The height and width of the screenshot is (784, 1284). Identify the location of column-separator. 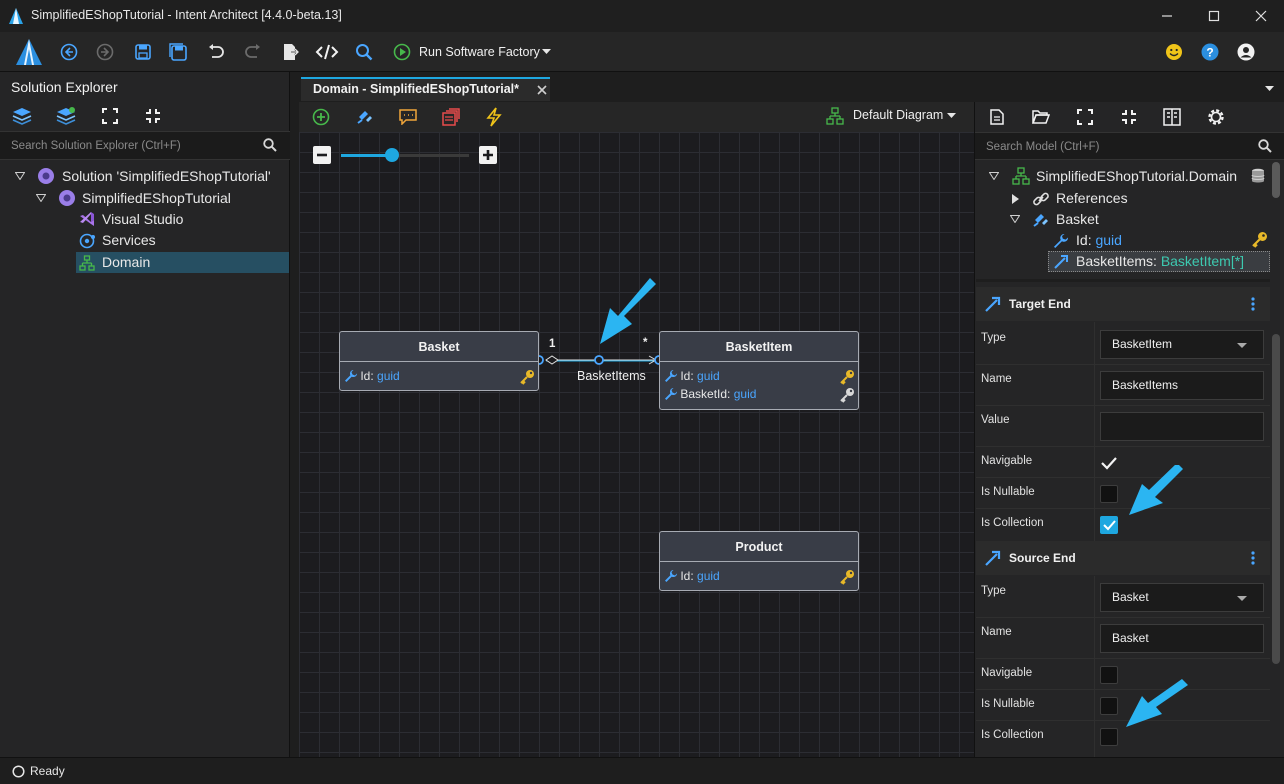
(1094, 432).